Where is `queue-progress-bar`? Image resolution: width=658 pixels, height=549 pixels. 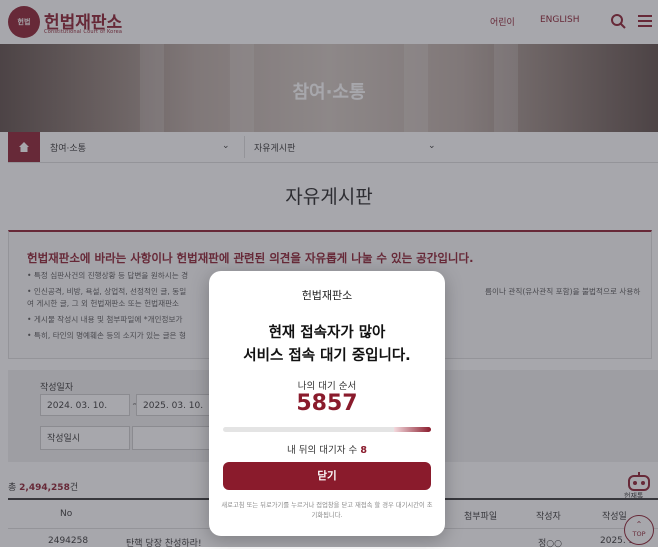 queue-progress-bar is located at coordinates (327, 429).